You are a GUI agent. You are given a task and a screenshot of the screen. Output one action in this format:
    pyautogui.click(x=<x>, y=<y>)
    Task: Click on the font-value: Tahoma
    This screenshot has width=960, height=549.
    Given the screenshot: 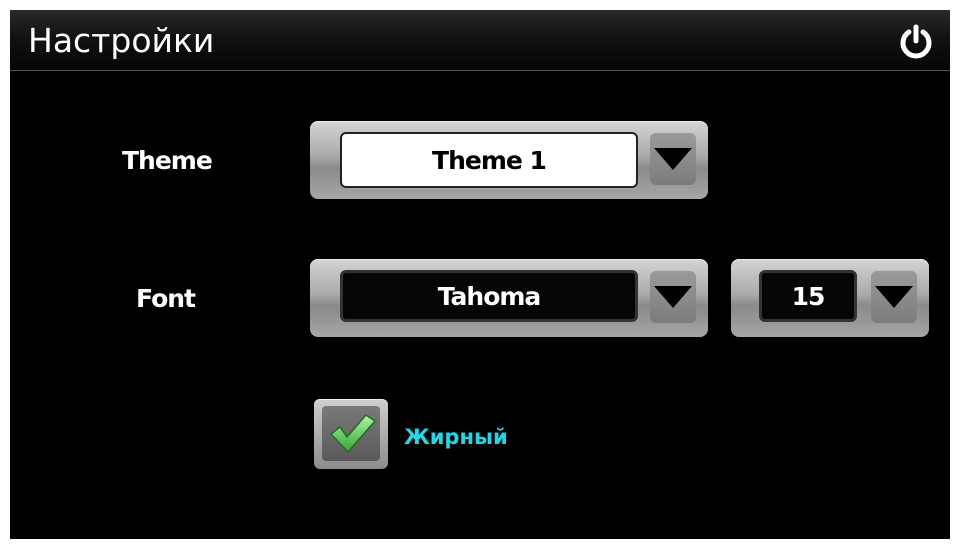 What is the action you would take?
    pyautogui.click(x=489, y=296)
    